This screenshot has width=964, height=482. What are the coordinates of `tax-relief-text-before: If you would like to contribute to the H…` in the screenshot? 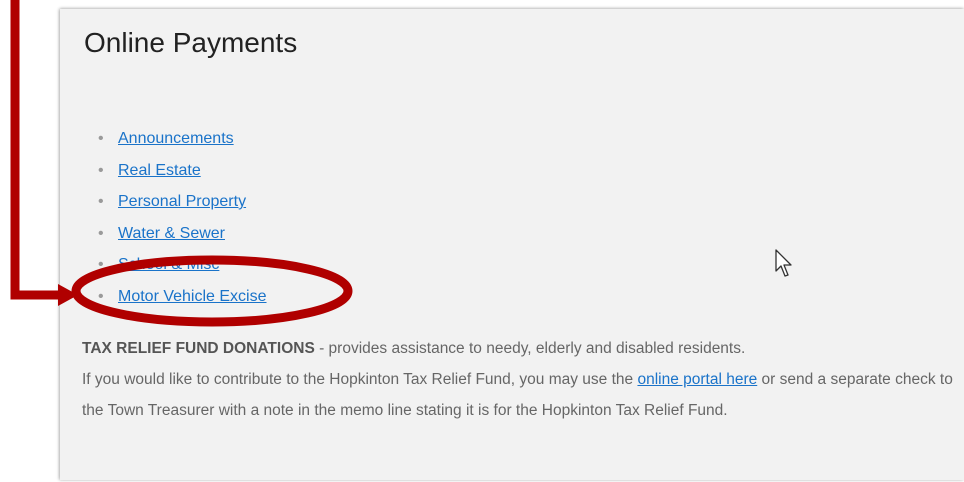 It's located at (360, 379).